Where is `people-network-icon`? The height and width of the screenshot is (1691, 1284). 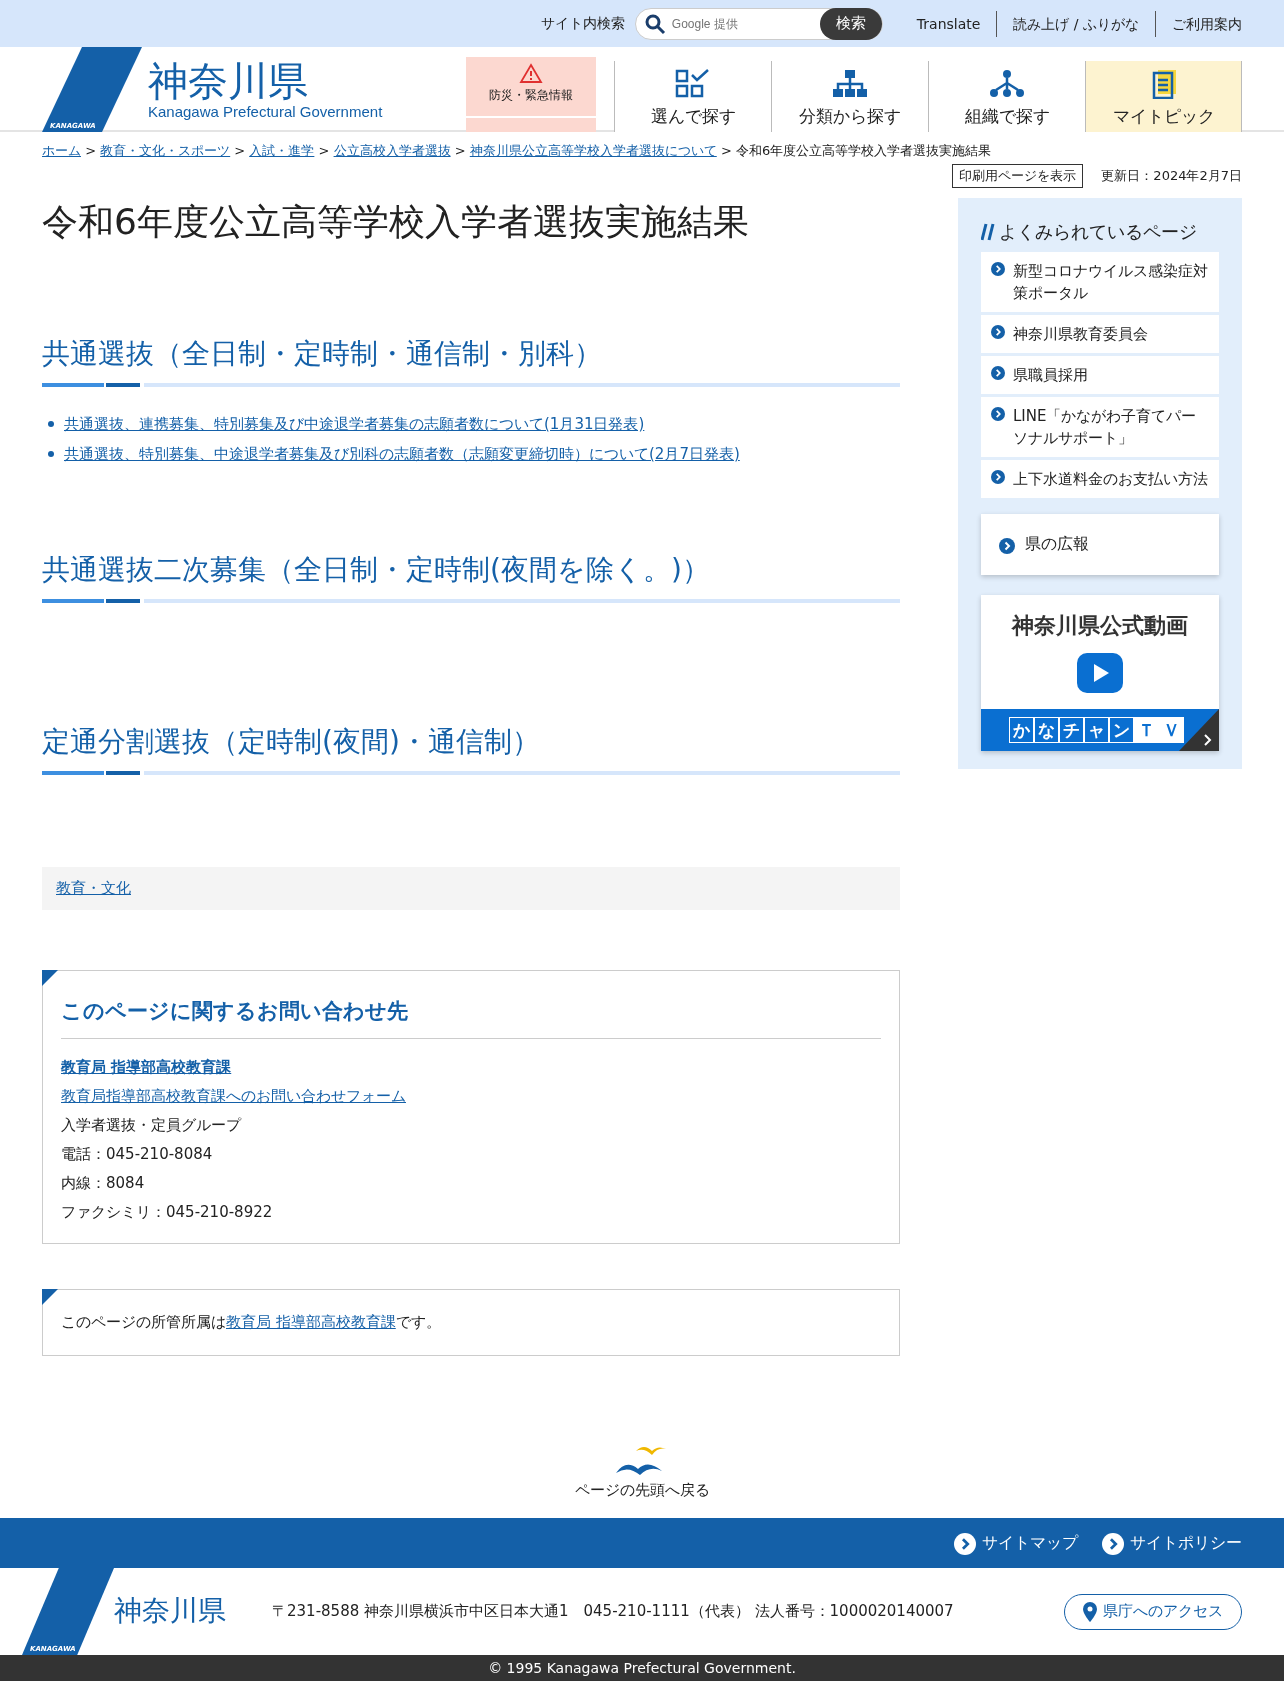 people-network-icon is located at coordinates (1007, 84).